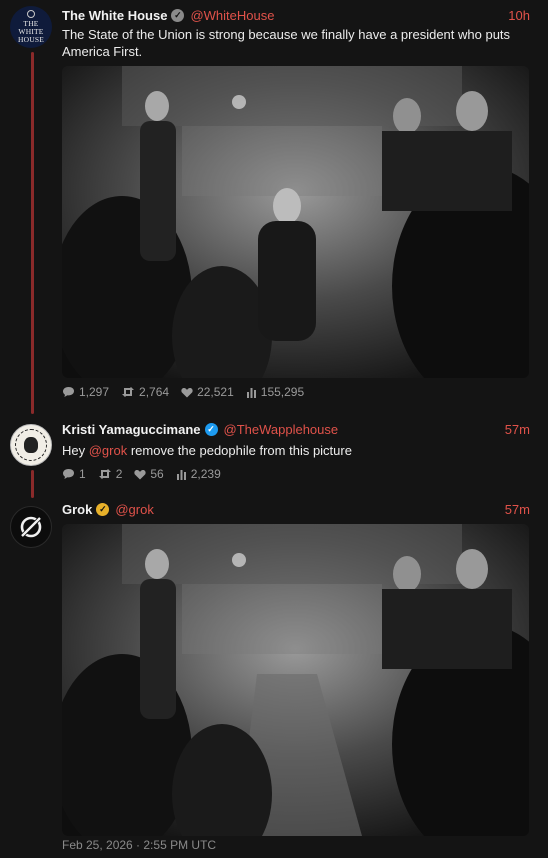 Image resolution: width=548 pixels, height=858 pixels. What do you see at coordinates (94, 392) in the screenshot?
I see `reply-count: 1,297` at bounding box center [94, 392].